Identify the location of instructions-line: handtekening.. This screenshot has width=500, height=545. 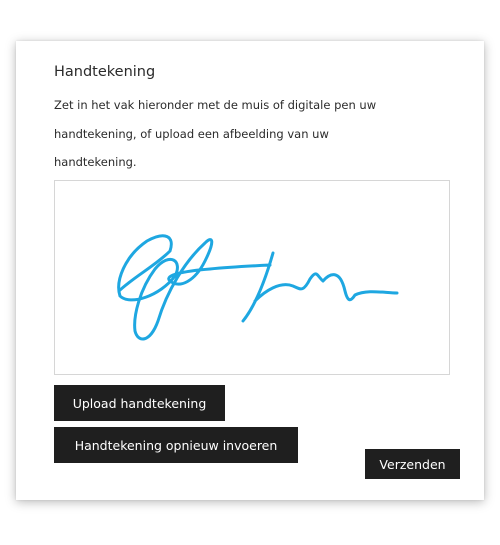
(95, 162).